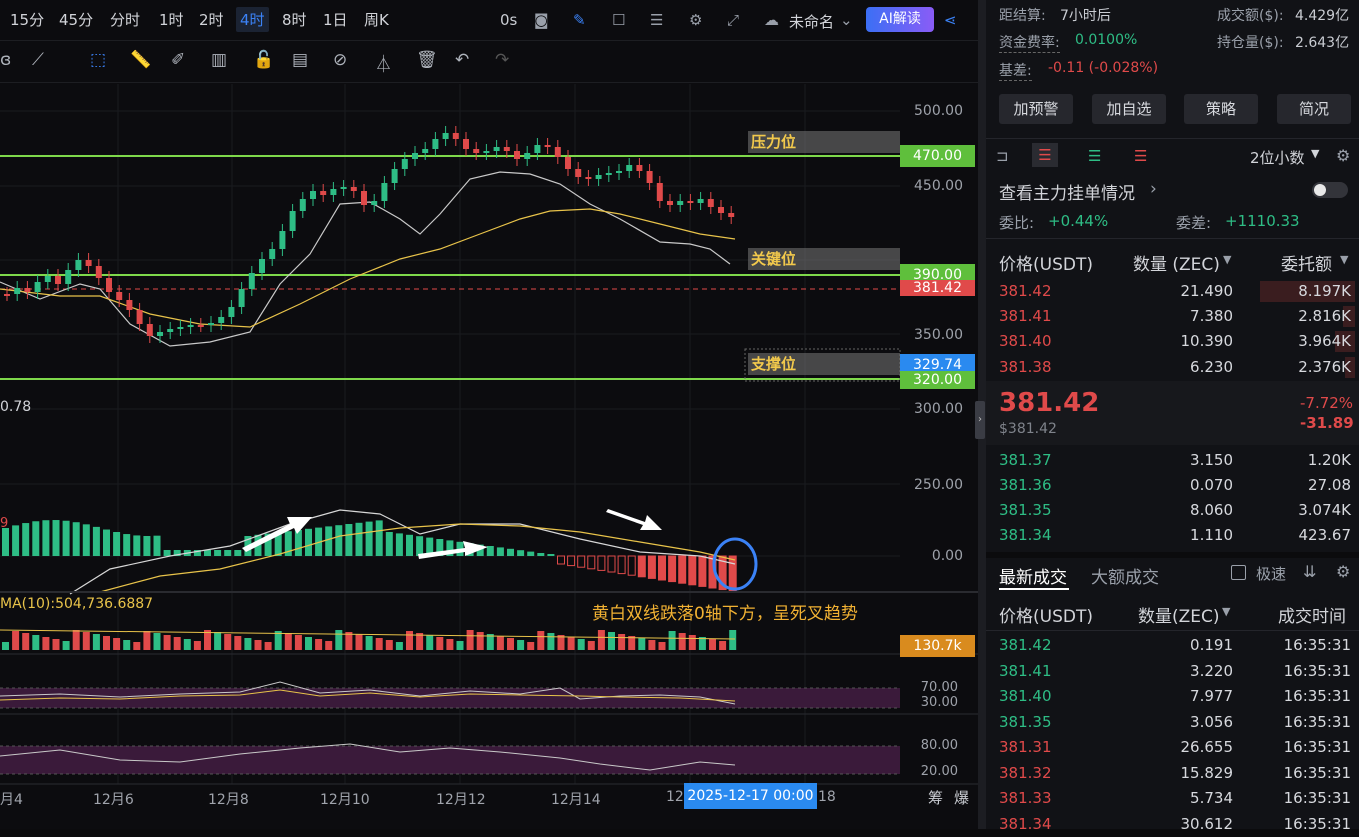  Describe the element at coordinates (811, 21) in the screenshot. I see `layout-name: 未命名` at that location.